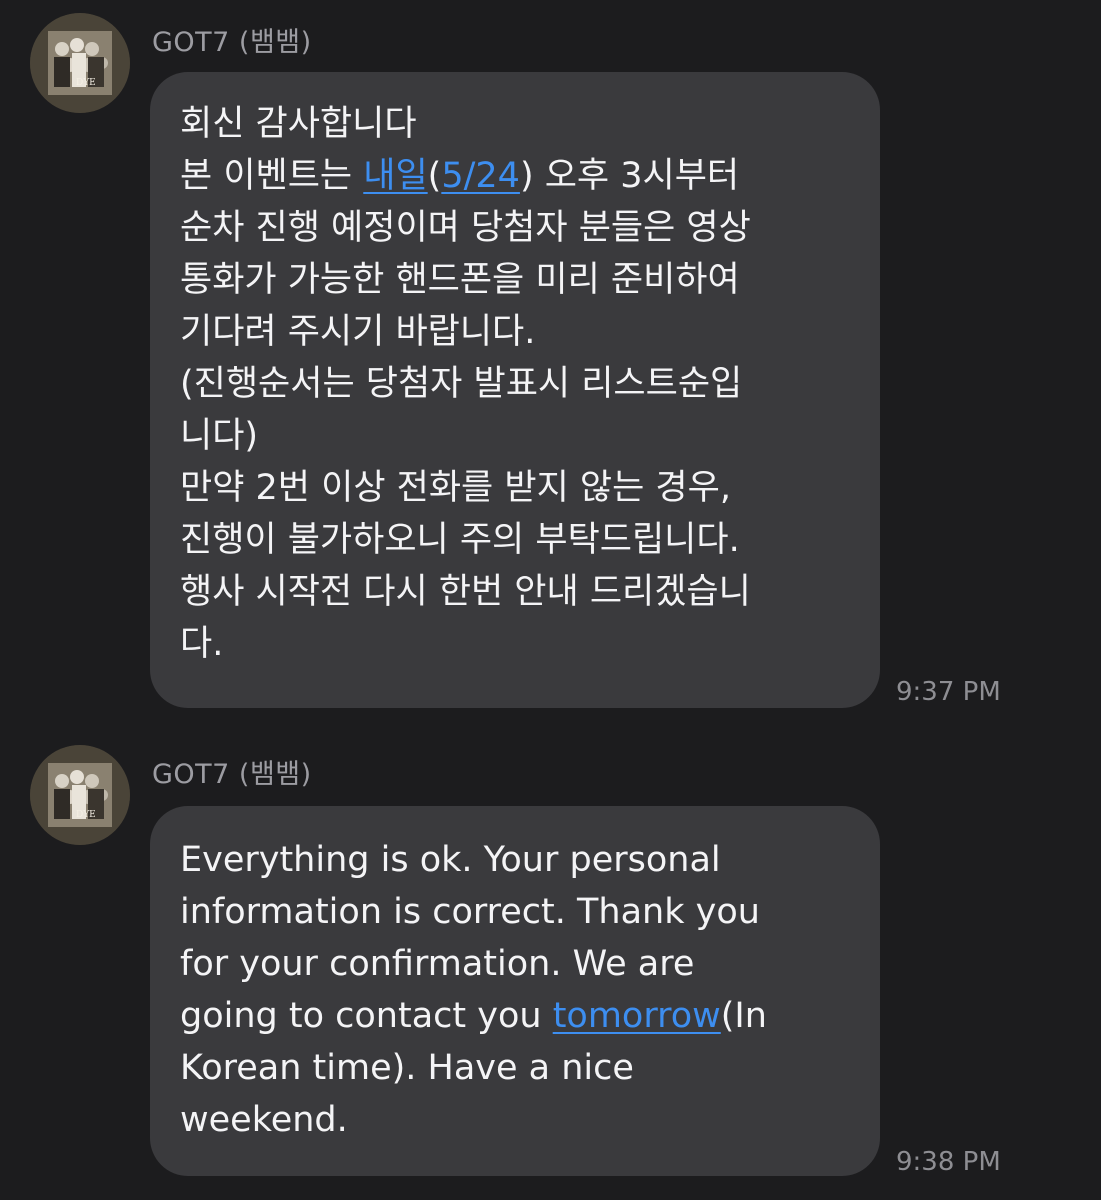  Describe the element at coordinates (434, 176) in the screenshot. I see `text-segment: (` at that location.